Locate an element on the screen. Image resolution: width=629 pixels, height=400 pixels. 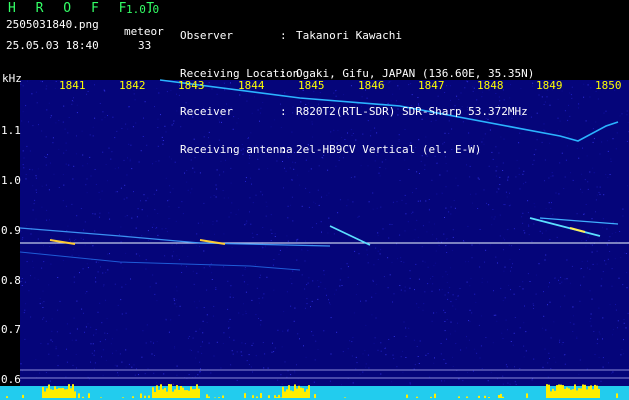
y-tick: 1.1 is located at coordinates (11, 130).